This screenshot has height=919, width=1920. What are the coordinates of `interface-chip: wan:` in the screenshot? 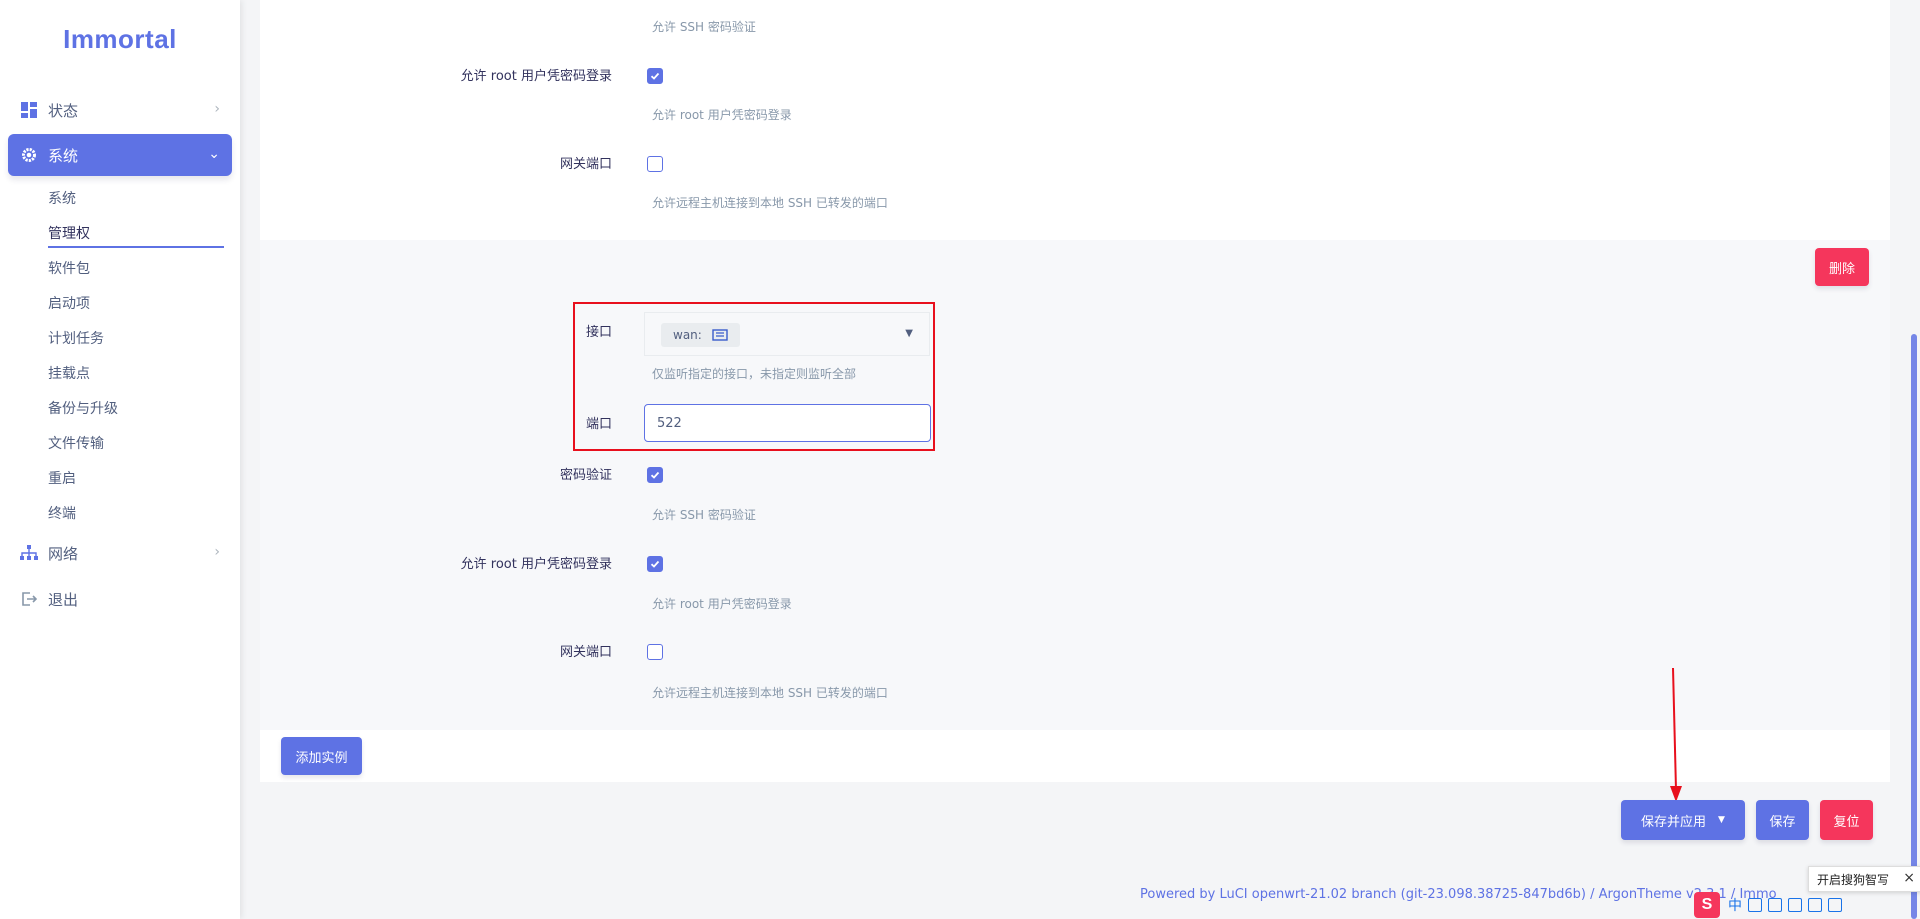 It's located at (700, 335).